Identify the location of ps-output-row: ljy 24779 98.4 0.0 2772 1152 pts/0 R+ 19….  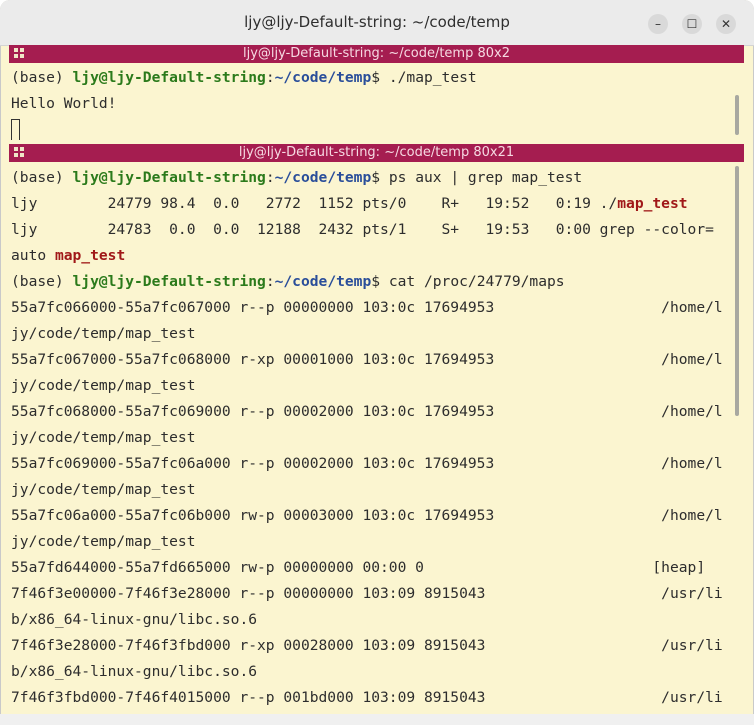
(349, 204).